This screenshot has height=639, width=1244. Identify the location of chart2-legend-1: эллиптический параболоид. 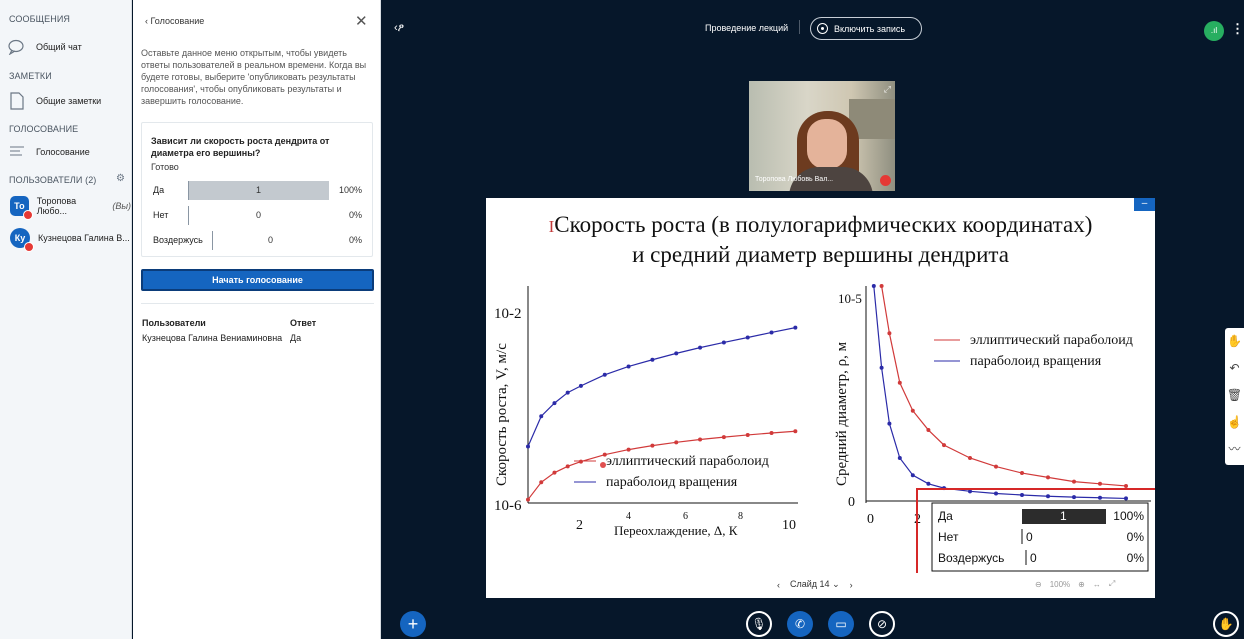
(1051, 340).